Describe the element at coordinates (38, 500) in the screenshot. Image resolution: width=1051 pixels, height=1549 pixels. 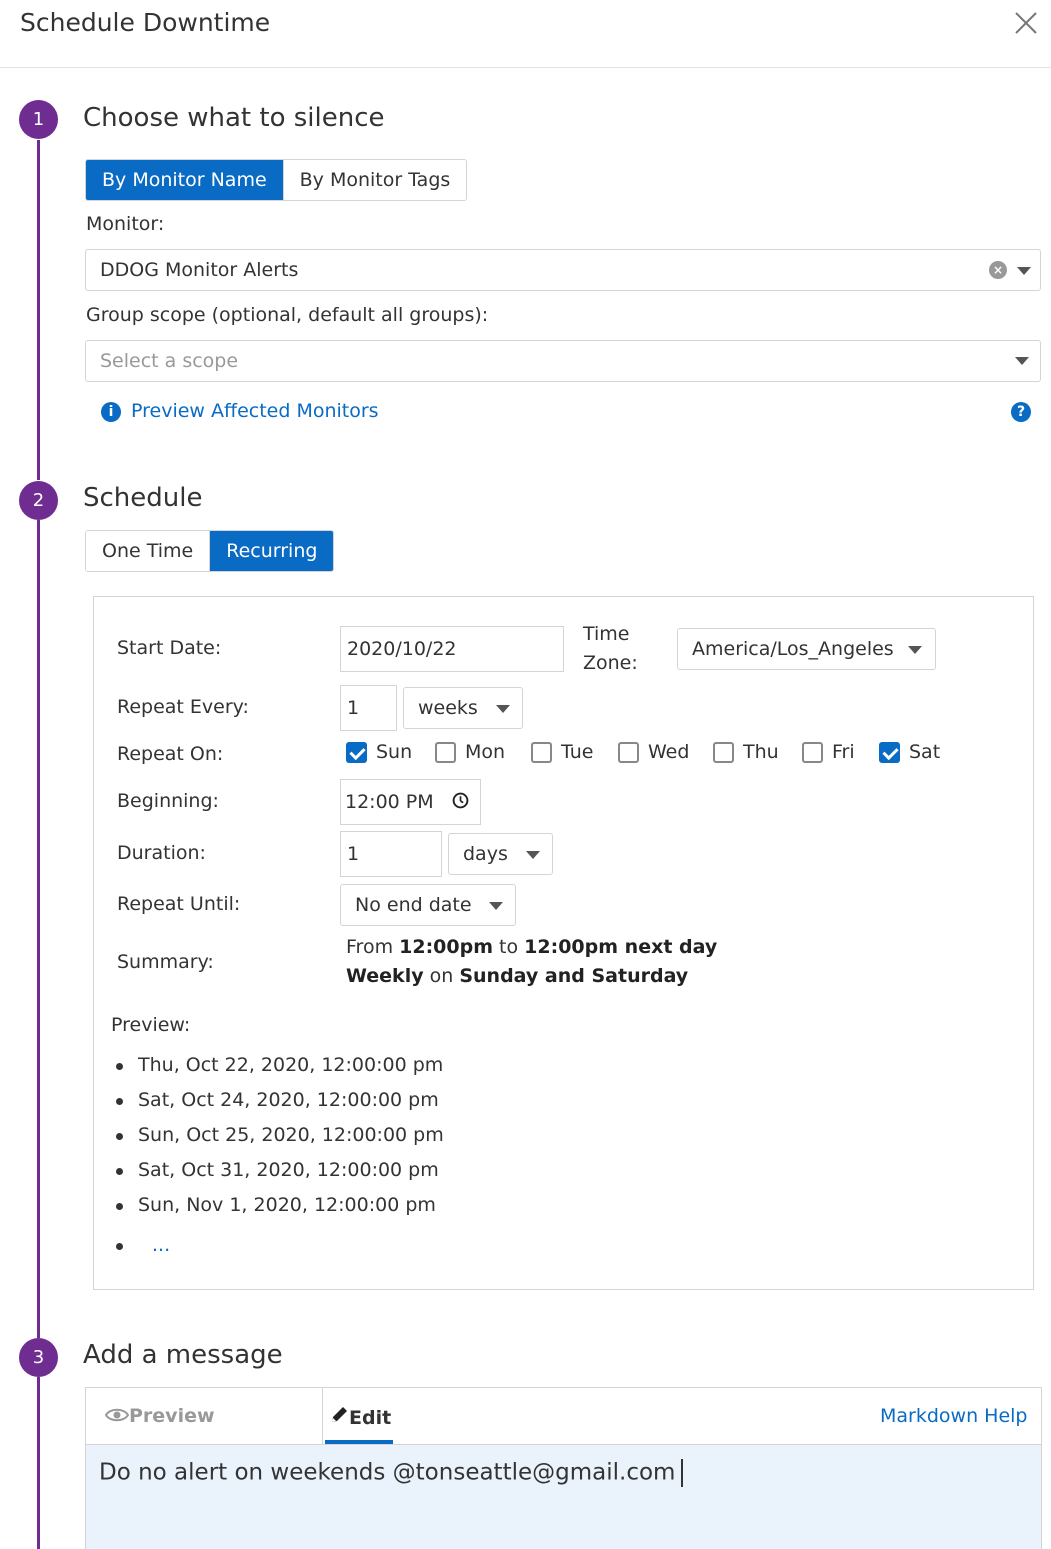
I see `step-2-badge: 2` at that location.